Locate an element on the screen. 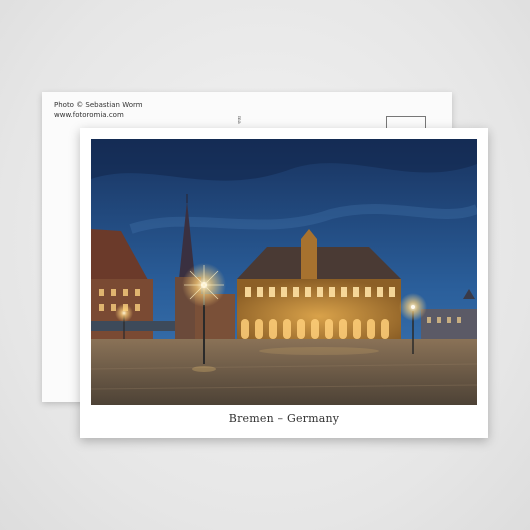 This screenshot has width=530, height=530. credit-line-photographer: Photo © Sebastian Worm is located at coordinates (98, 105).